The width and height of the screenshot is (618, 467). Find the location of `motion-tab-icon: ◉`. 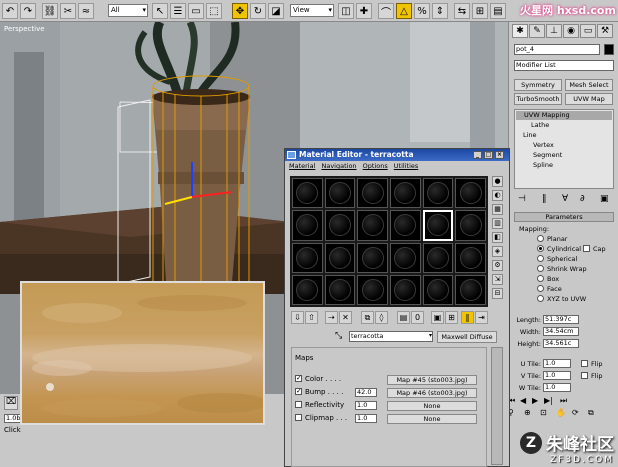

motion-tab-icon: ◉ is located at coordinates (571, 31).